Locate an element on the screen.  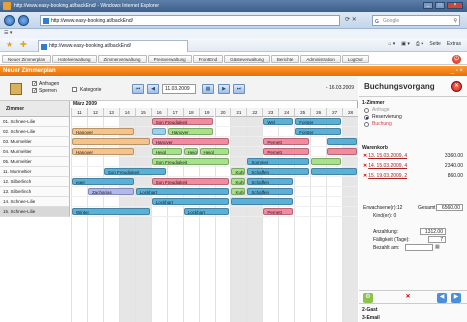
next-icon: ▶ is located at coordinates (224, 89).